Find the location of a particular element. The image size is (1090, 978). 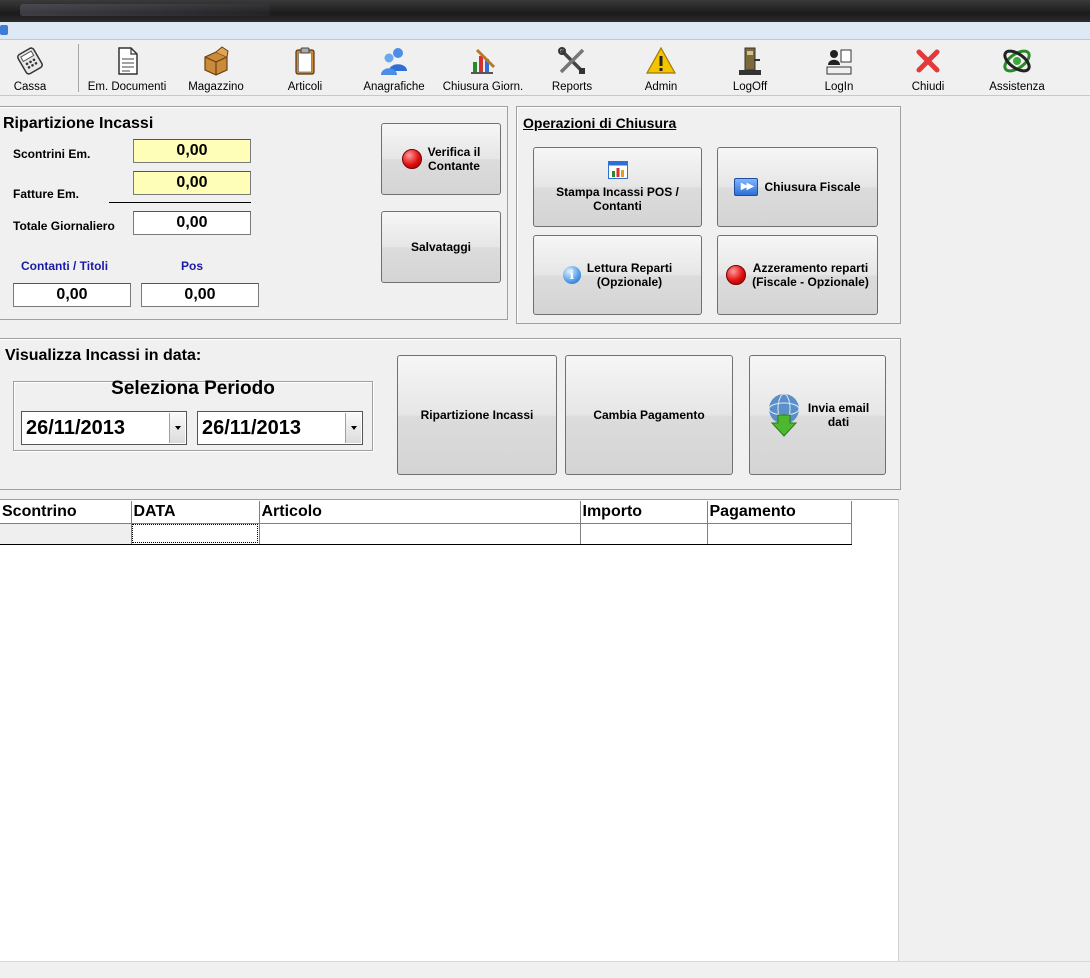

lettura-label-line1: Lettura Reparti is located at coordinates (629, 268).